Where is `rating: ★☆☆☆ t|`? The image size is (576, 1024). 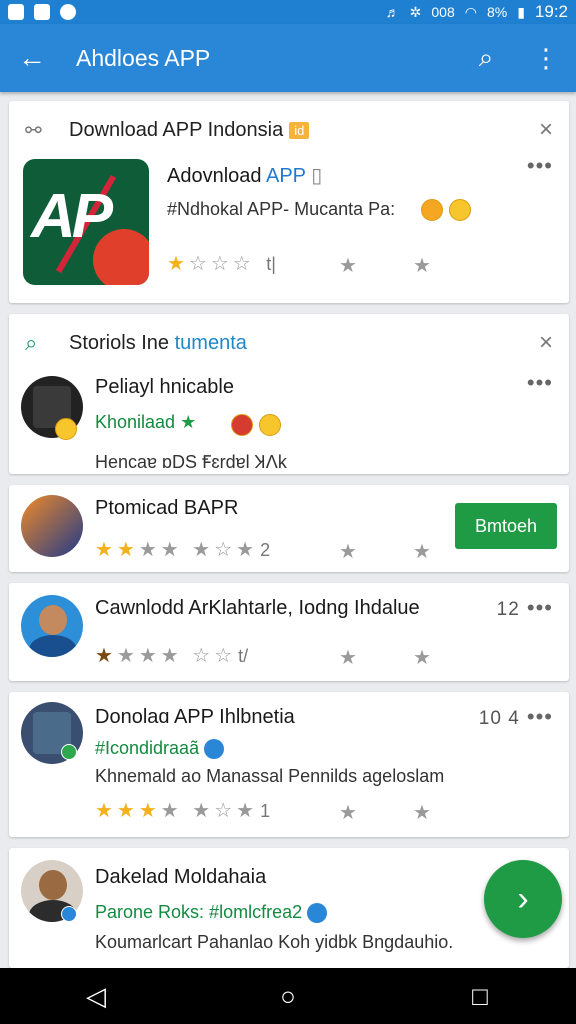
rating: ★☆☆☆ t| is located at coordinates (221, 264).